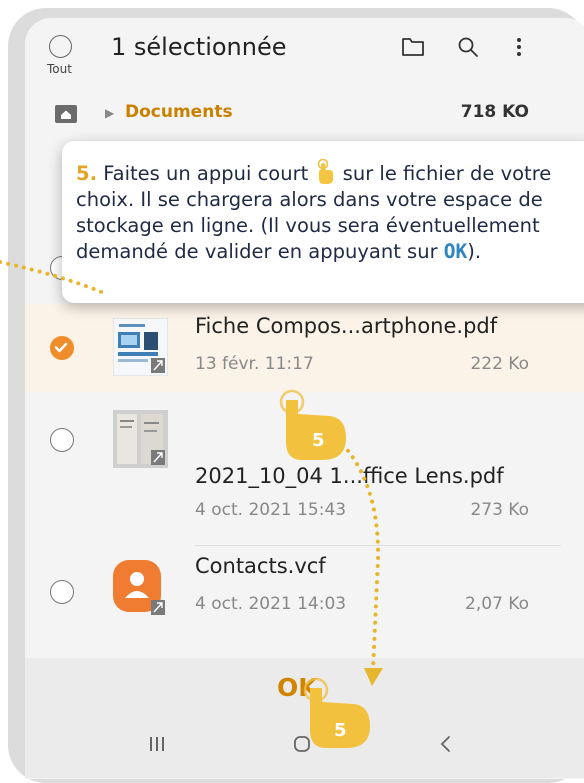 The width and height of the screenshot is (584, 783). Describe the element at coordinates (326, 171) in the screenshot. I see `tap-hand-icon` at that location.